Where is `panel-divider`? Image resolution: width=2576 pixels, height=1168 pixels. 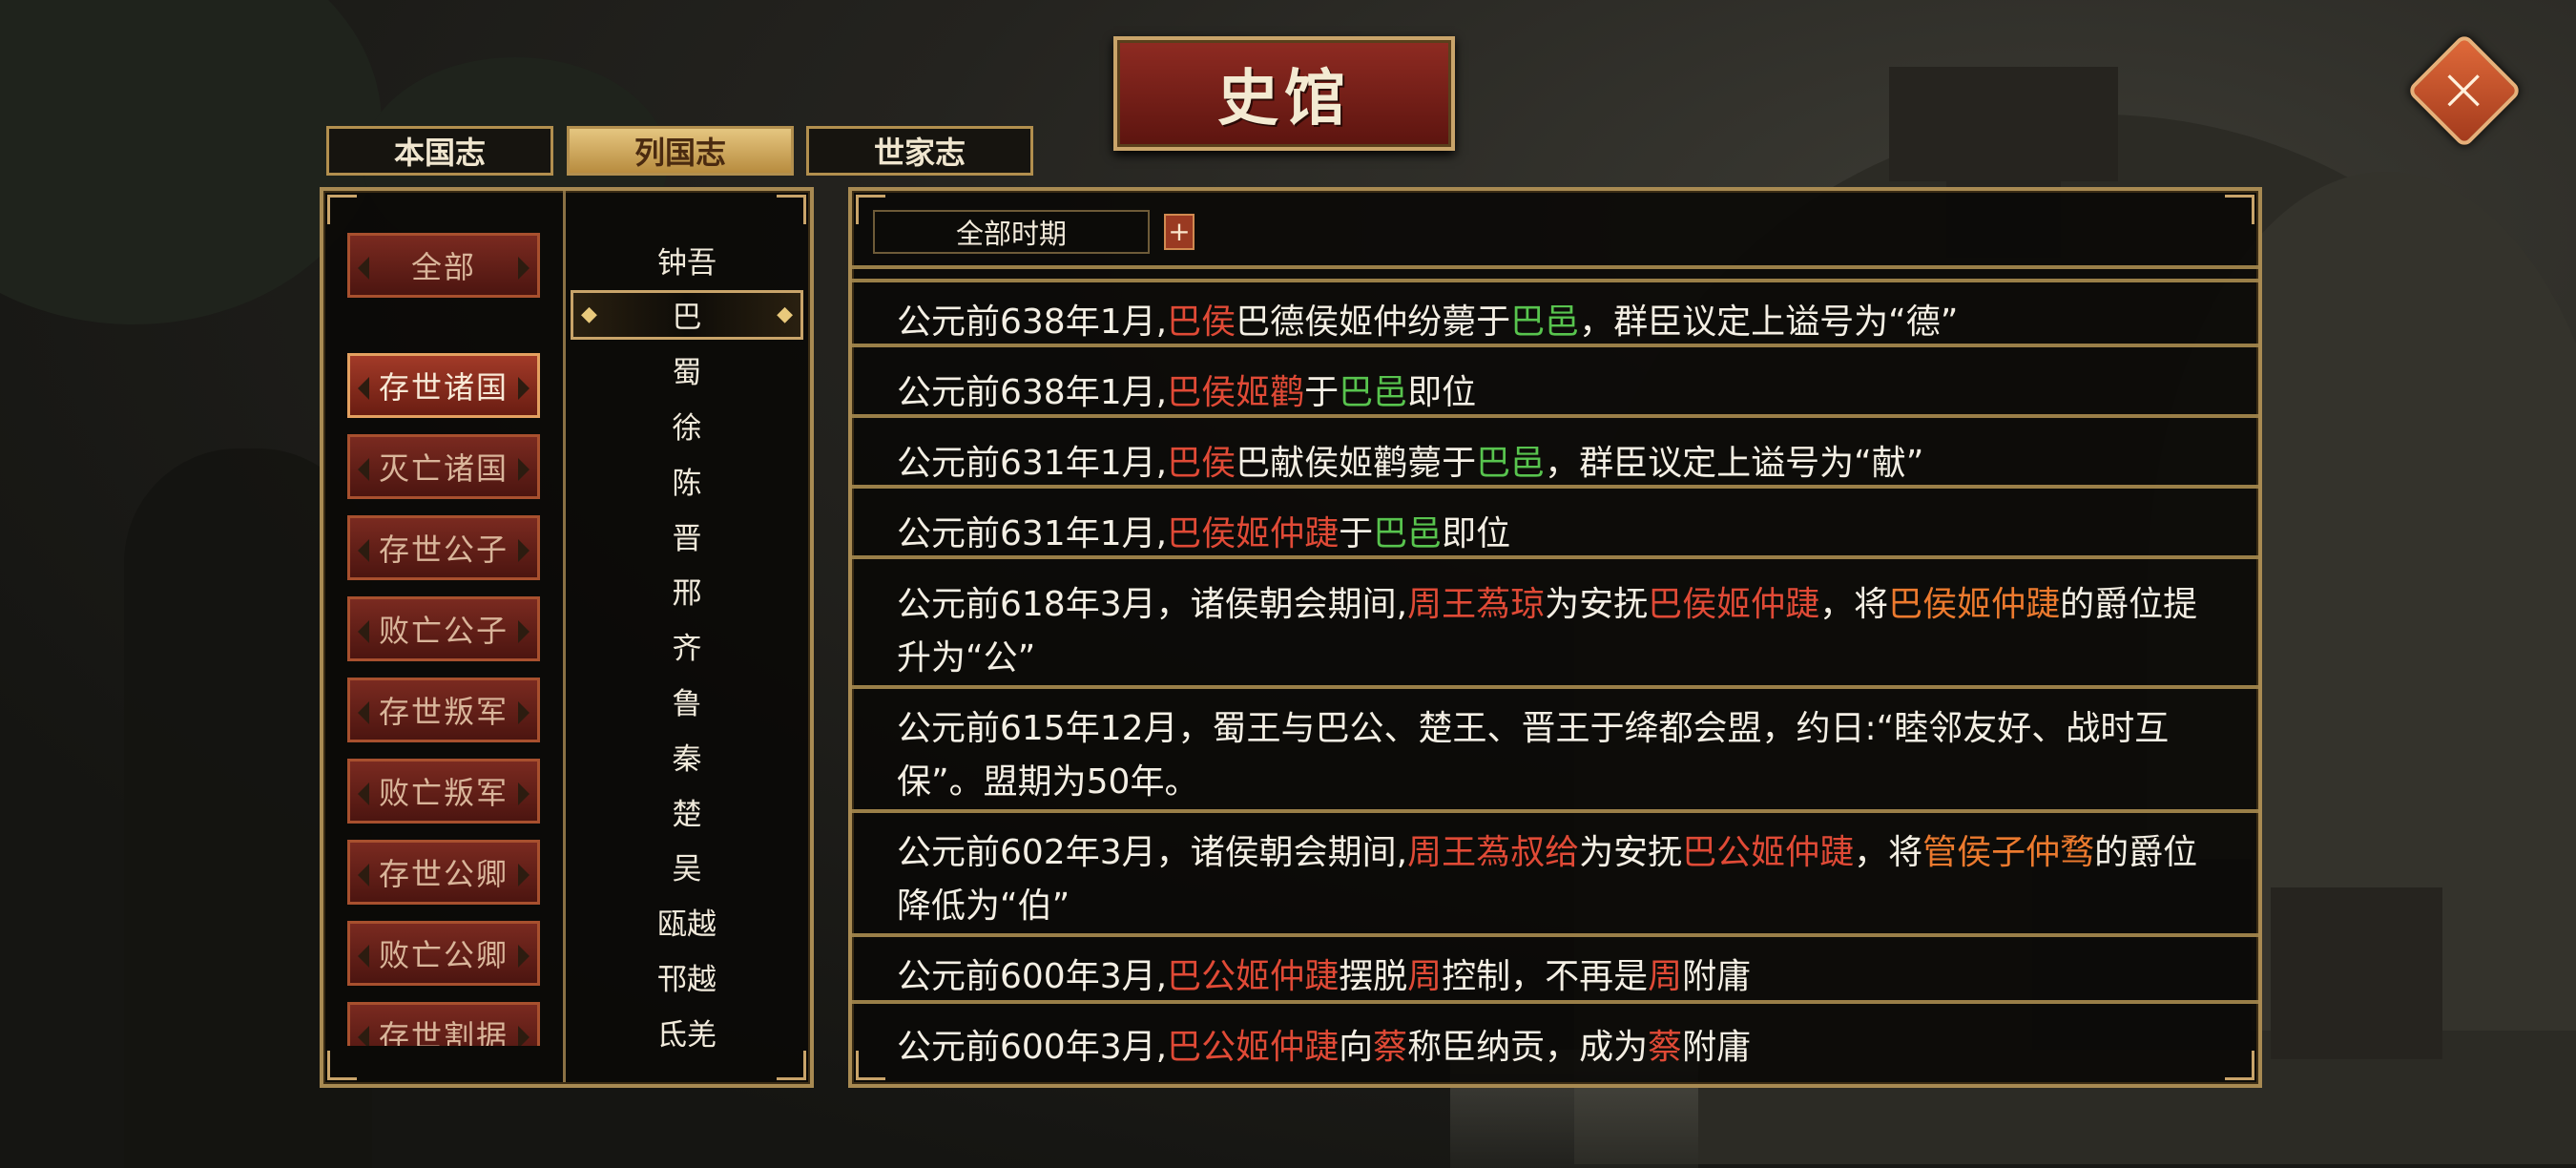
panel-divider is located at coordinates (564, 636).